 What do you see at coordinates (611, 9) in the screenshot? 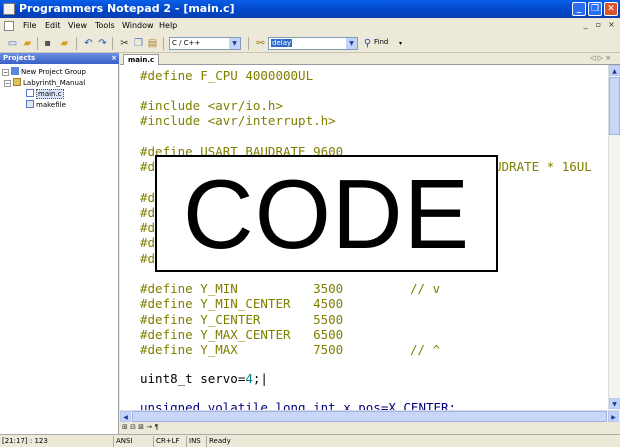
I see `close-button: ✕` at bounding box center [611, 9].